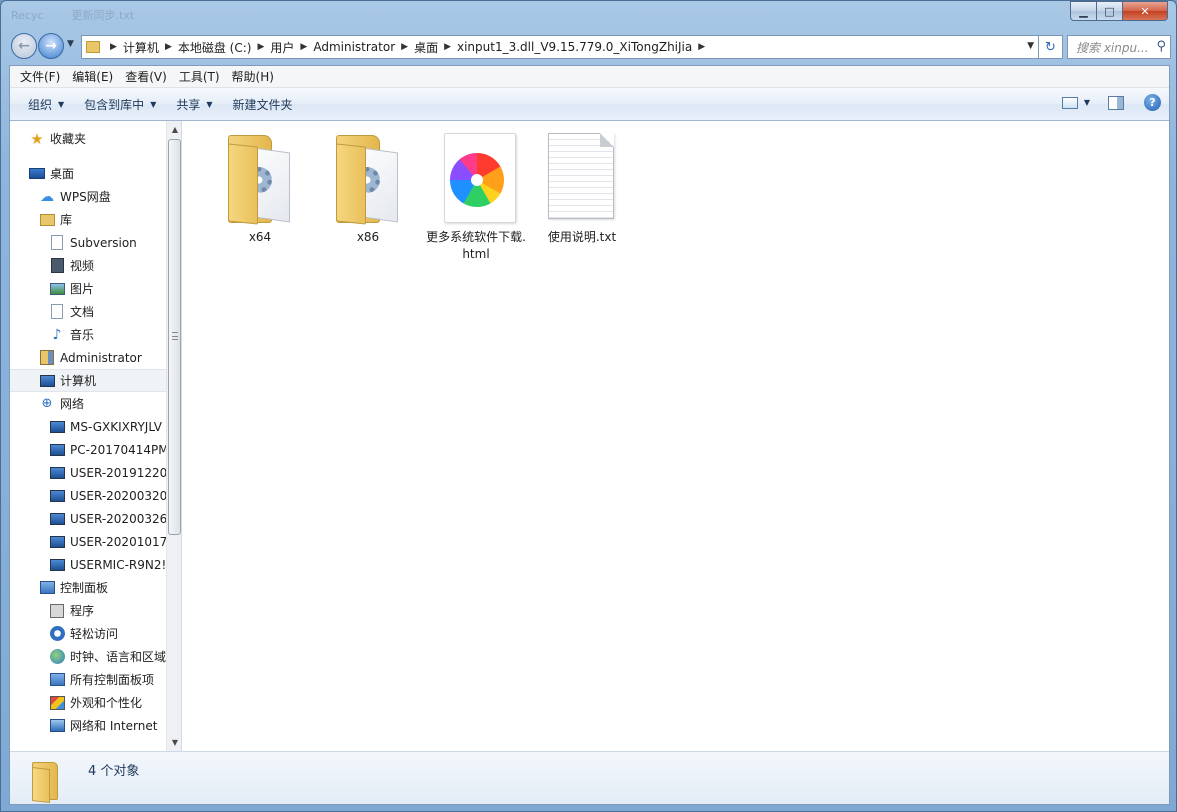 The image size is (1177, 812). I want to click on sidebar-item: ⊕ 网络, so click(88, 403).